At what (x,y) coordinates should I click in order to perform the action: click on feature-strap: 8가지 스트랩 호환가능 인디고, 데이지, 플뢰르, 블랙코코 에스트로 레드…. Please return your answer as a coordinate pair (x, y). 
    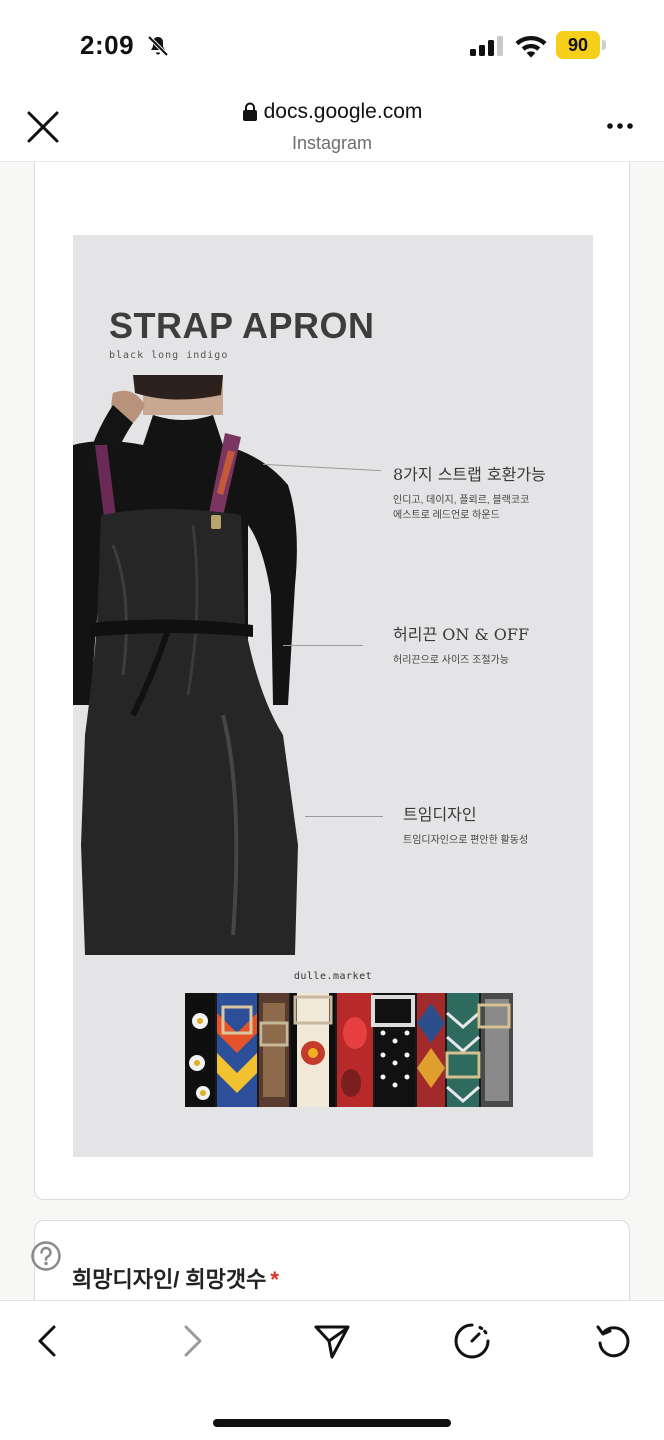
    Looking at the image, I should click on (469, 492).